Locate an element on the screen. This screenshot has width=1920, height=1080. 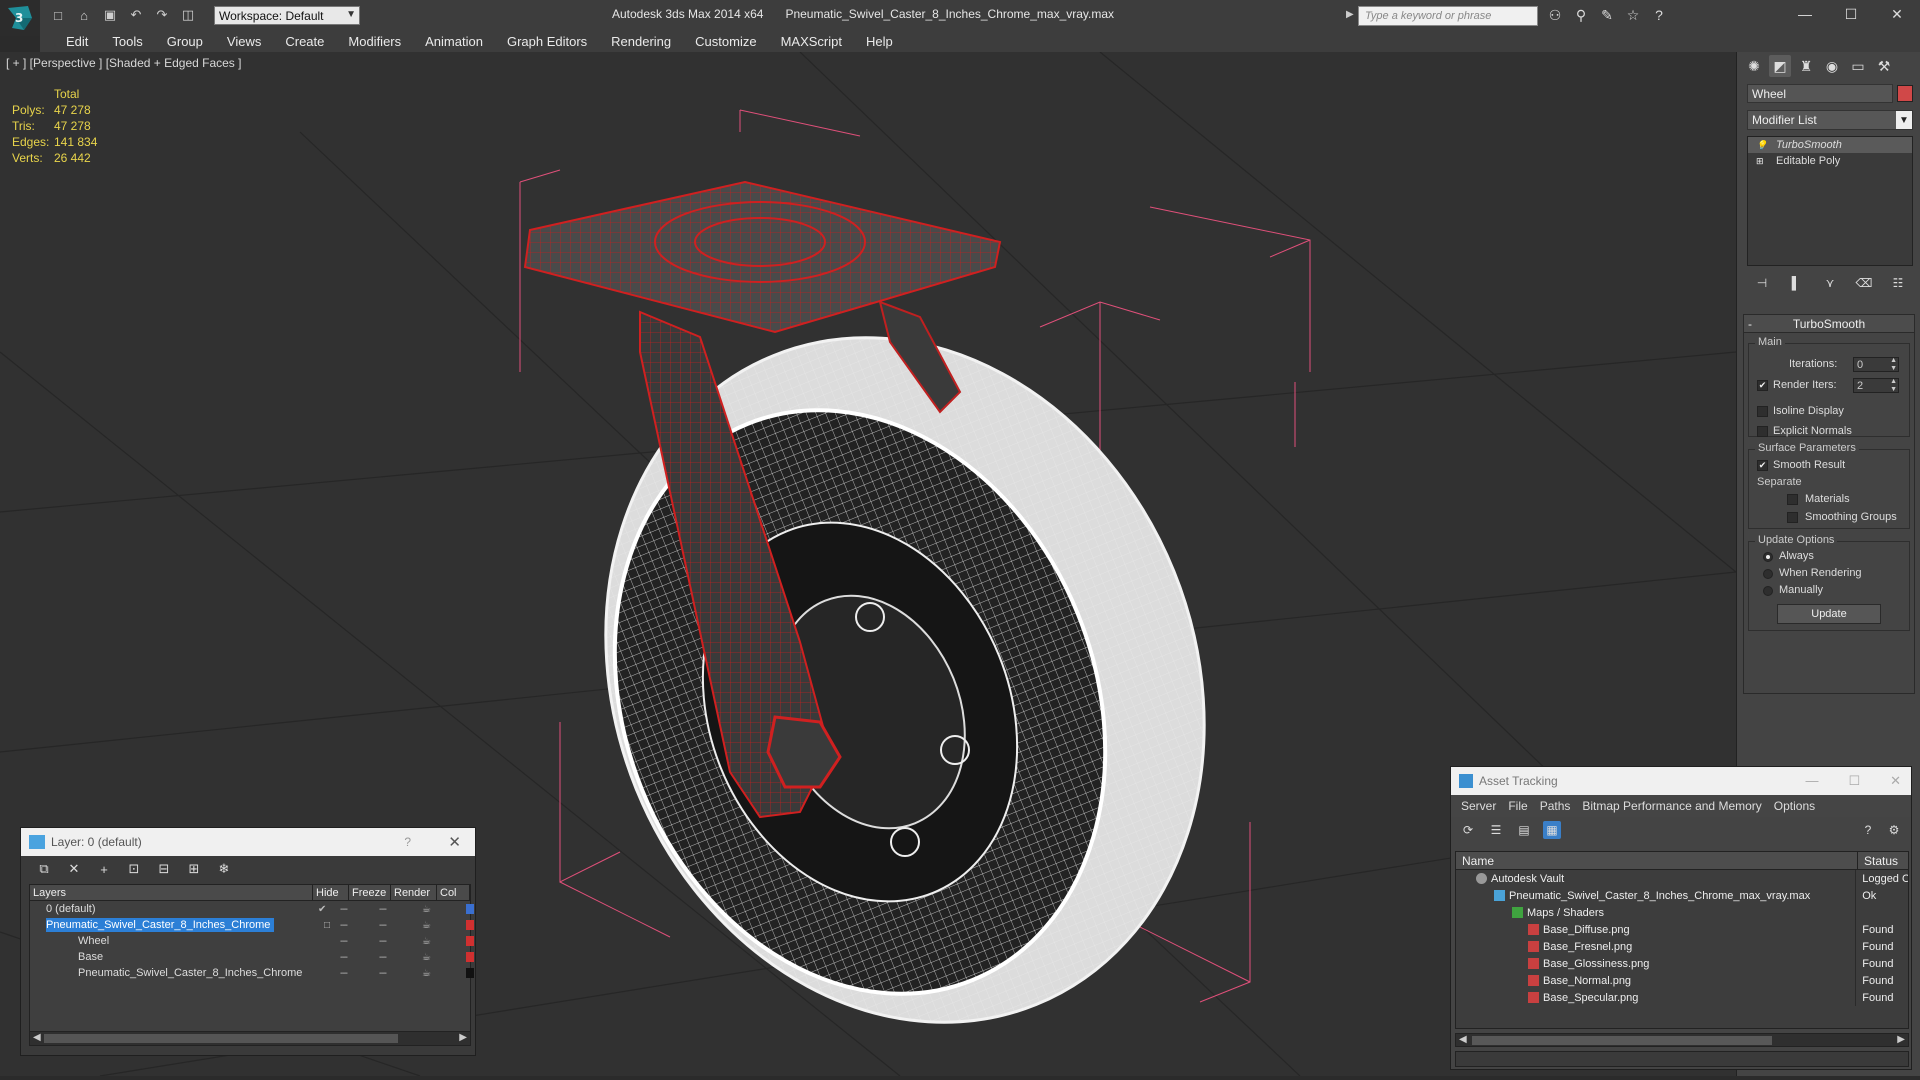
update-always-radio is located at coordinates (1768, 557).